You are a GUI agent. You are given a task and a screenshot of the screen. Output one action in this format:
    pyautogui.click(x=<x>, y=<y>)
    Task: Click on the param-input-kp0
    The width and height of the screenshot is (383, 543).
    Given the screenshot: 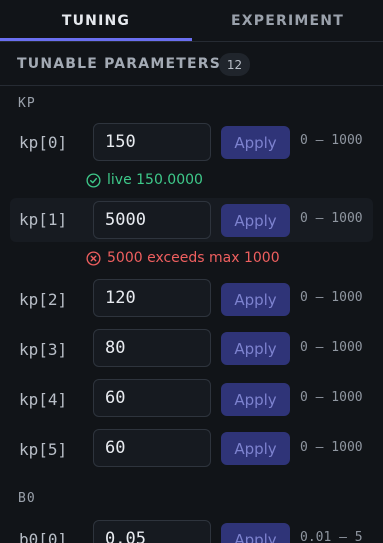 What is the action you would take?
    pyautogui.click(x=152, y=142)
    